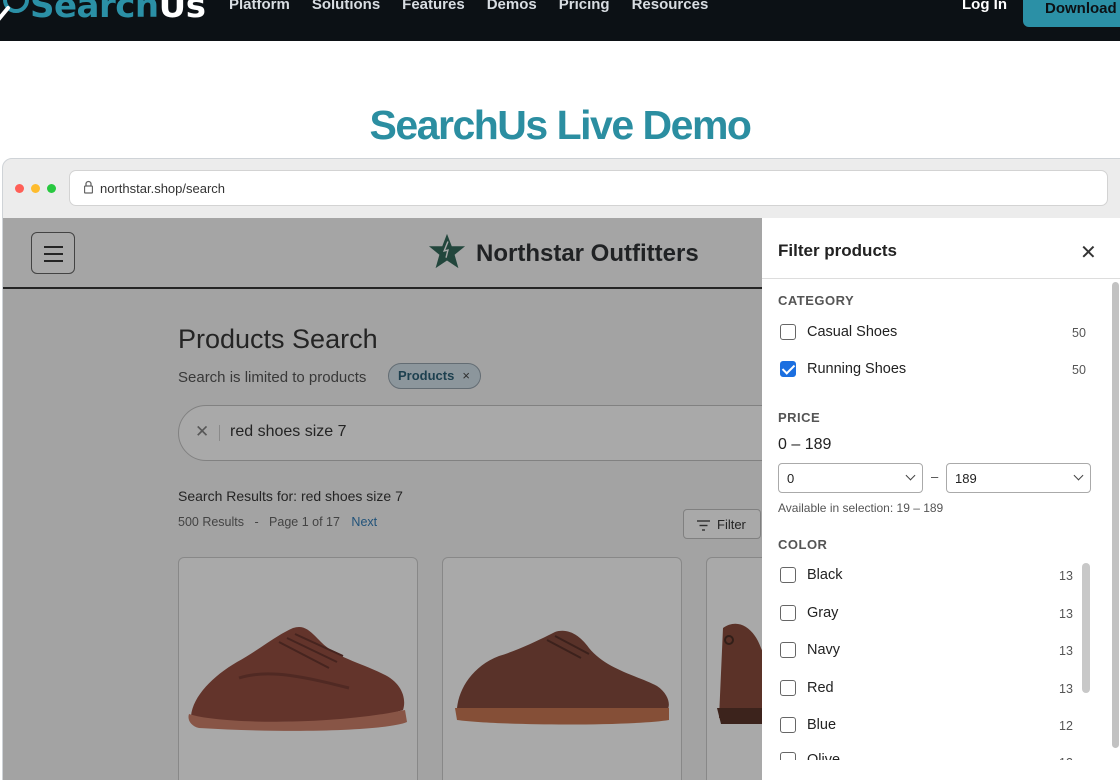 This screenshot has width=1120, height=780. I want to click on nav-features: Features, so click(433, 6).